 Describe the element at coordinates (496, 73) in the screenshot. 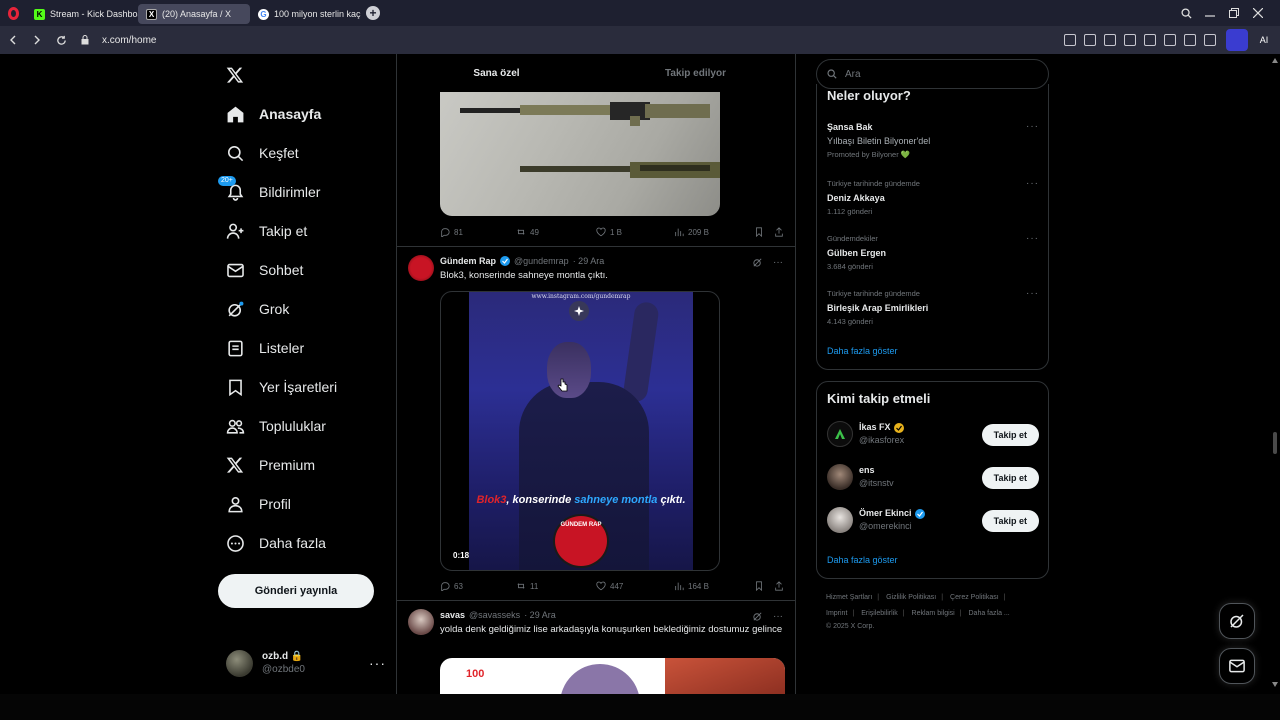

I see `tab-for-you: Sana özel` at that location.